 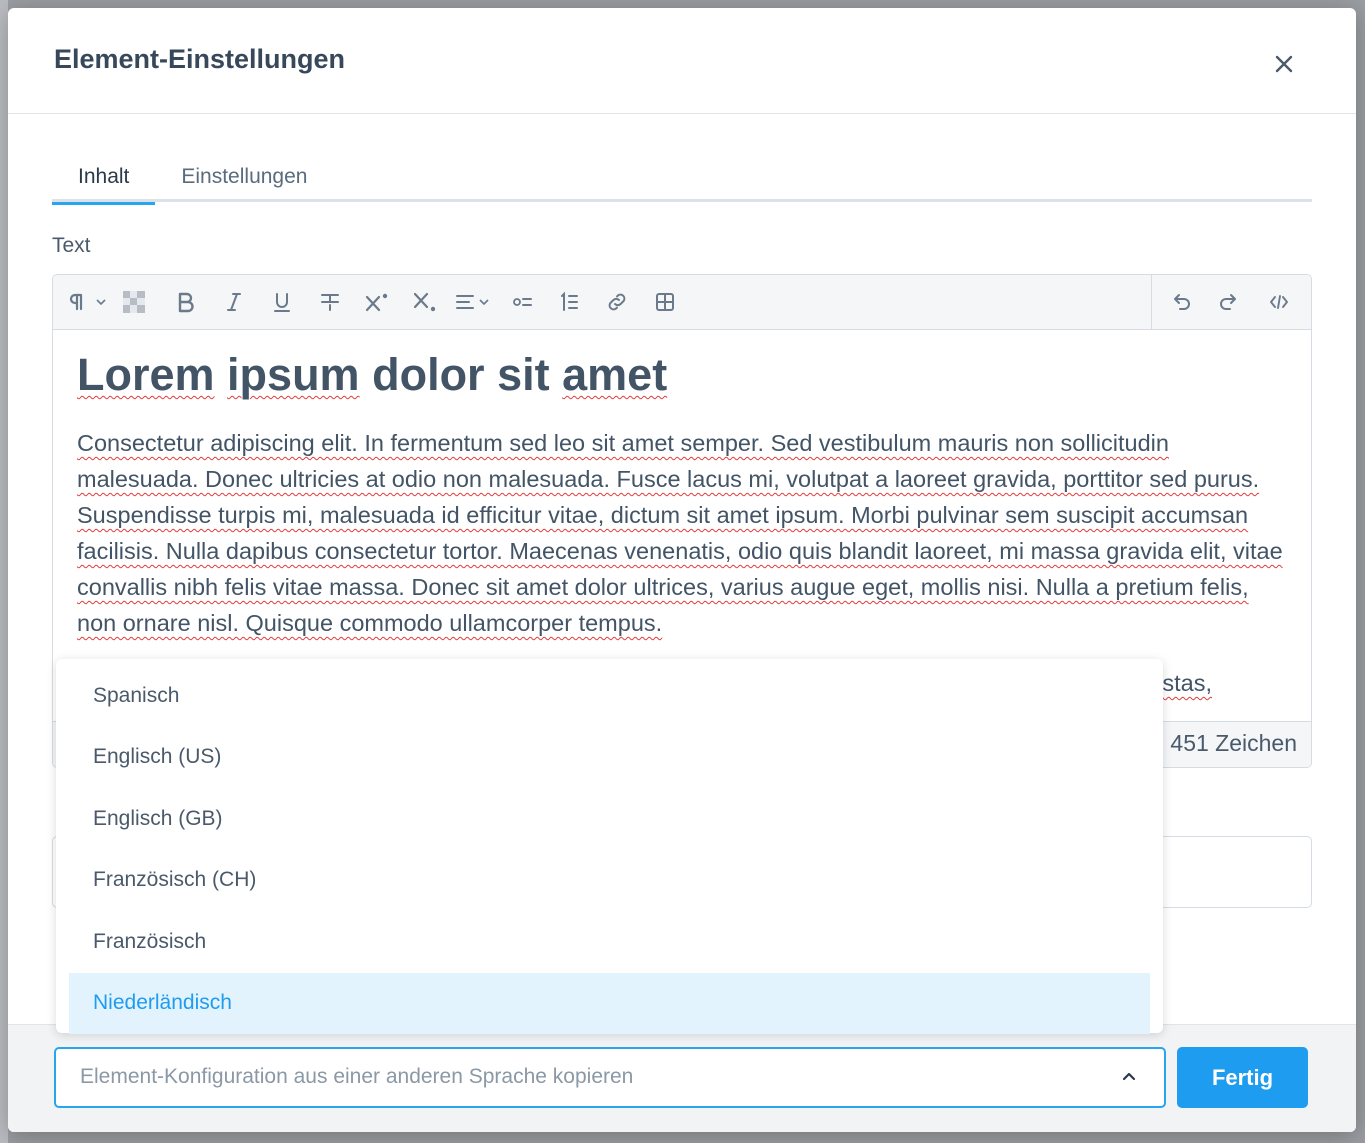 I want to click on align-icon, so click(x=472, y=302).